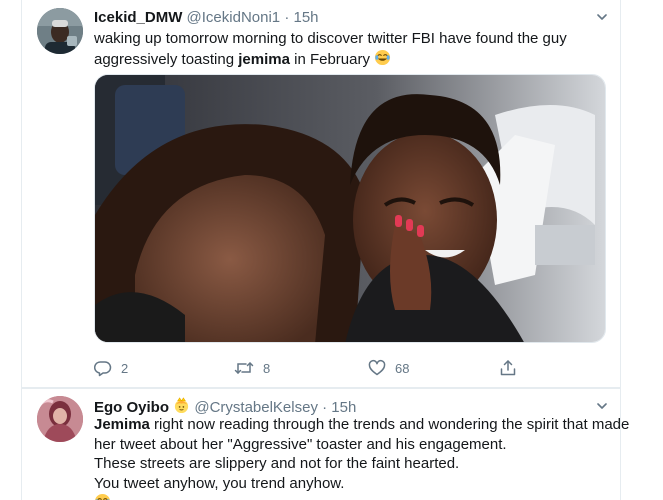 This screenshot has width=663, height=500. Describe the element at coordinates (377, 367) in the screenshot. I see `like-icon` at that location.